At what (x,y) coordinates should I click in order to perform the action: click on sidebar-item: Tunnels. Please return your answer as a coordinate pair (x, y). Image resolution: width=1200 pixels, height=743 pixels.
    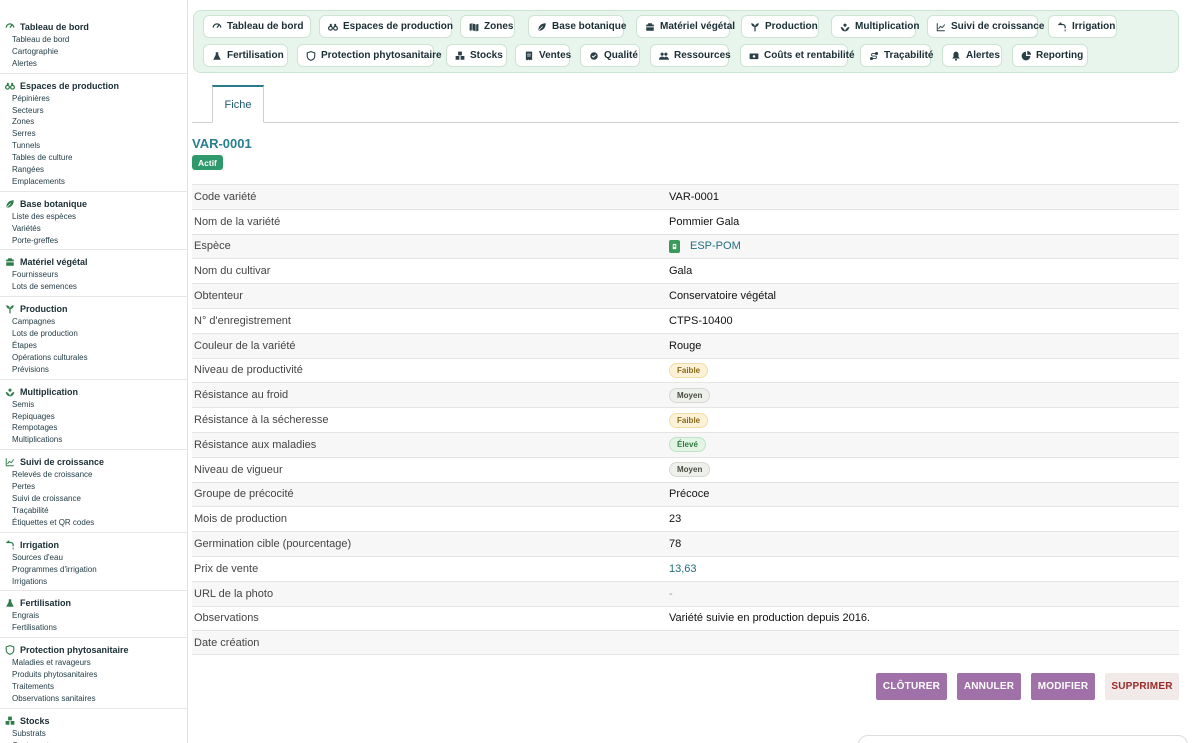
    Looking at the image, I should click on (93, 146).